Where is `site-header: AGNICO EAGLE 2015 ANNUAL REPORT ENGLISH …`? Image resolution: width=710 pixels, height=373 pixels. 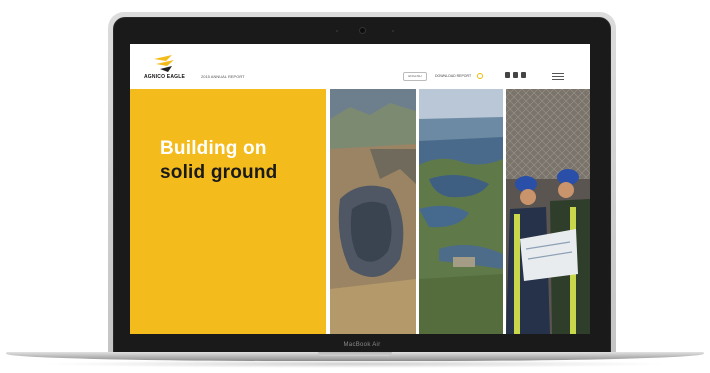
site-header: AGNICO EAGLE 2015 ANNUAL REPORT ENGLISH … is located at coordinates (360, 66).